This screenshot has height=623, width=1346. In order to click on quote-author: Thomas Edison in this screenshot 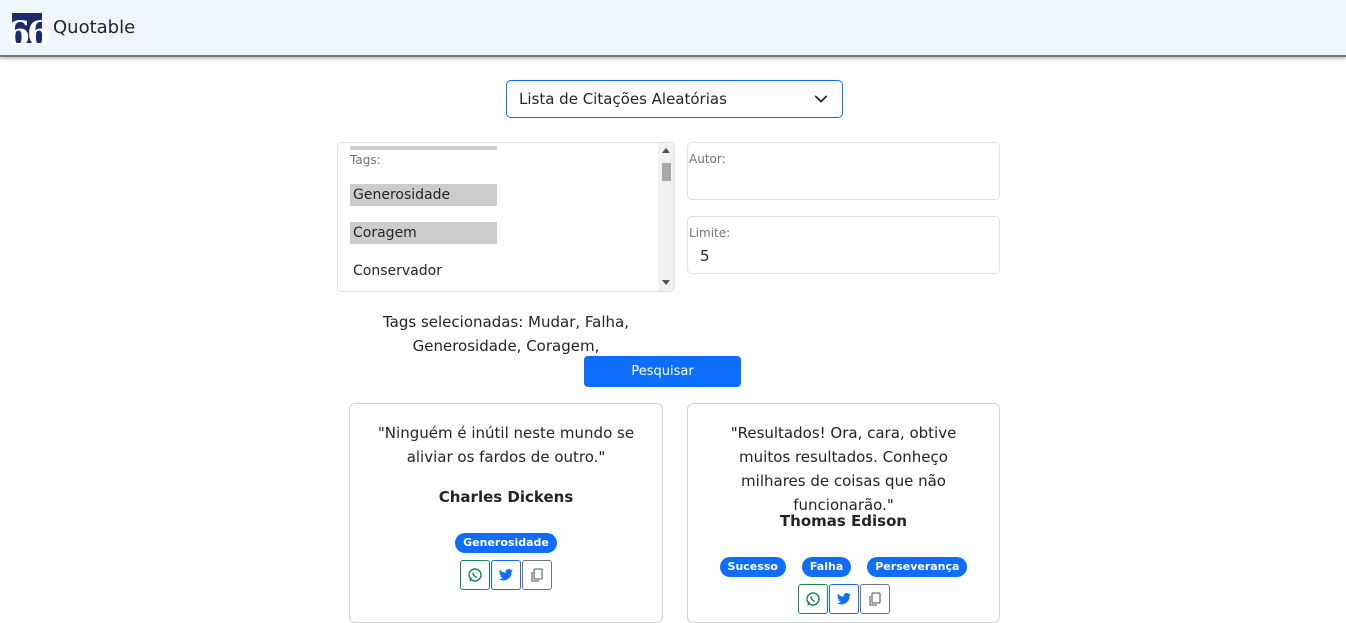, I will do `click(843, 521)`.